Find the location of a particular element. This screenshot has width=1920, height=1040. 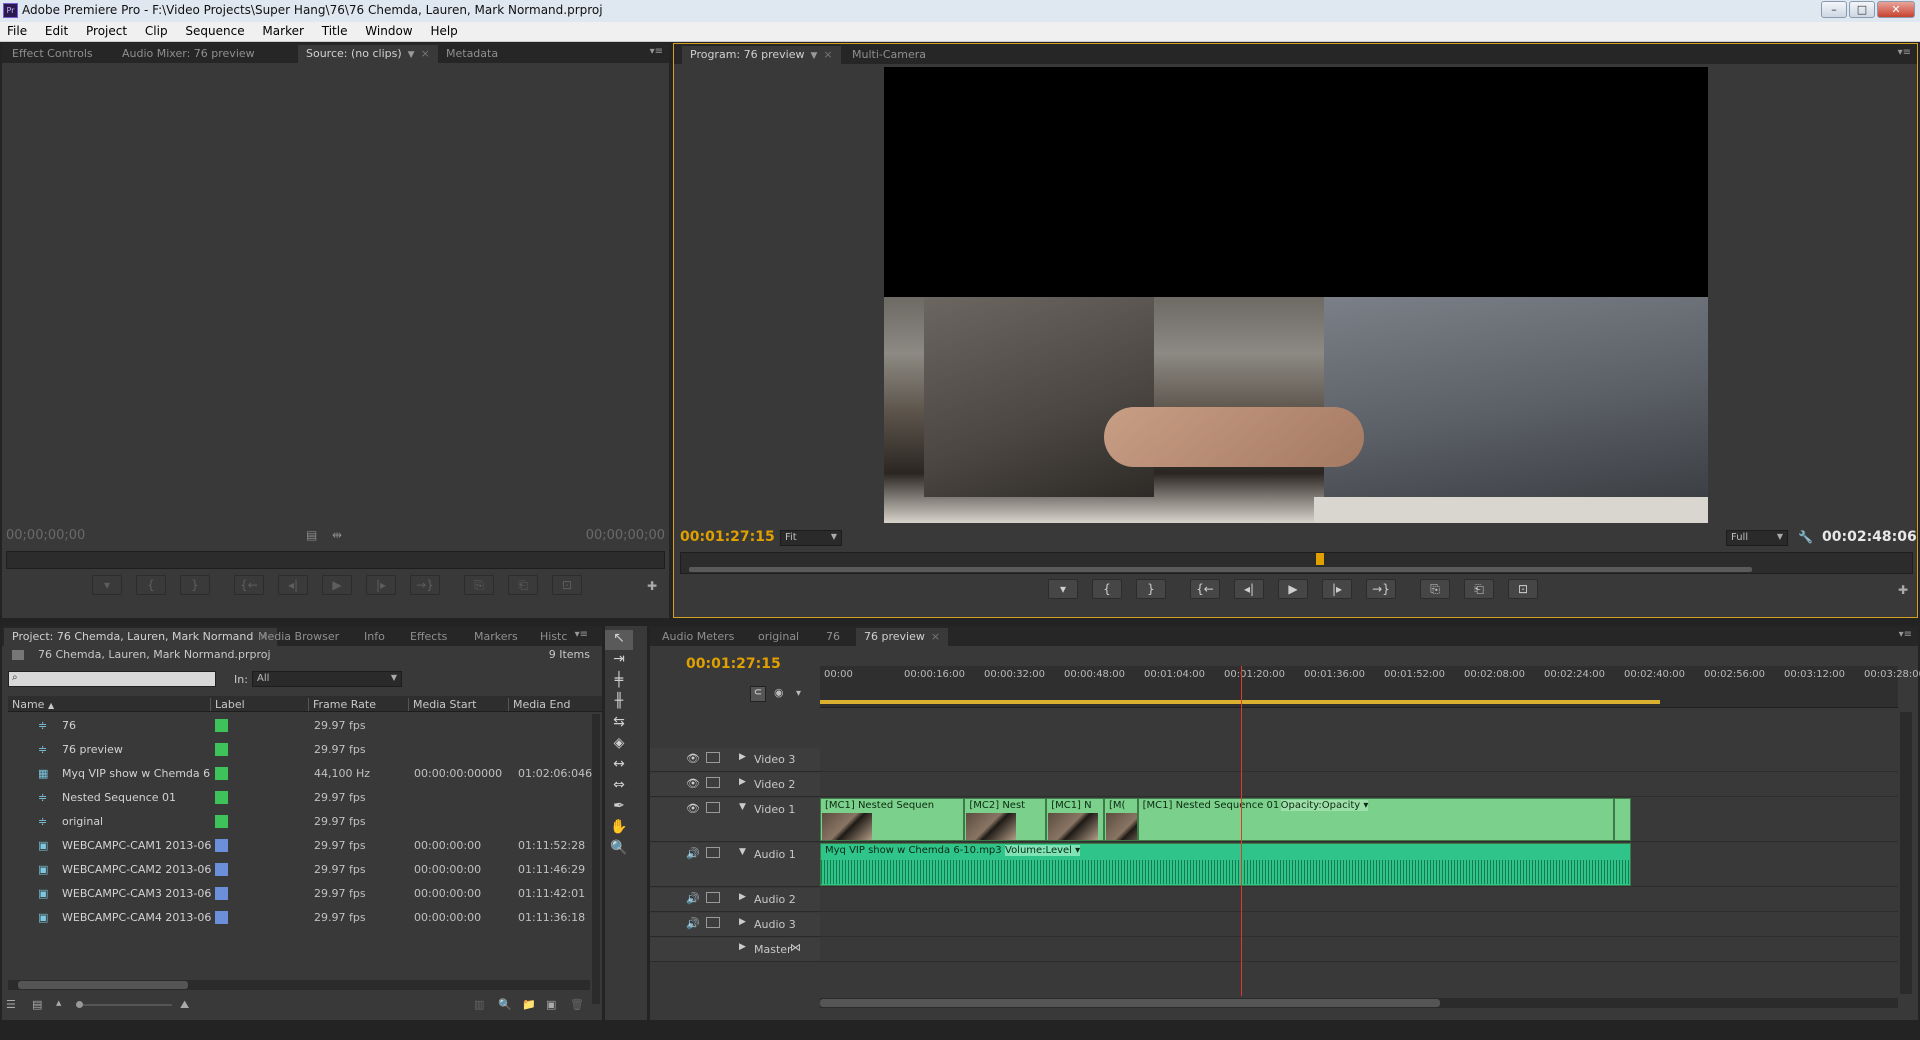

program-zoom-scrollbar is located at coordinates (1220, 569).